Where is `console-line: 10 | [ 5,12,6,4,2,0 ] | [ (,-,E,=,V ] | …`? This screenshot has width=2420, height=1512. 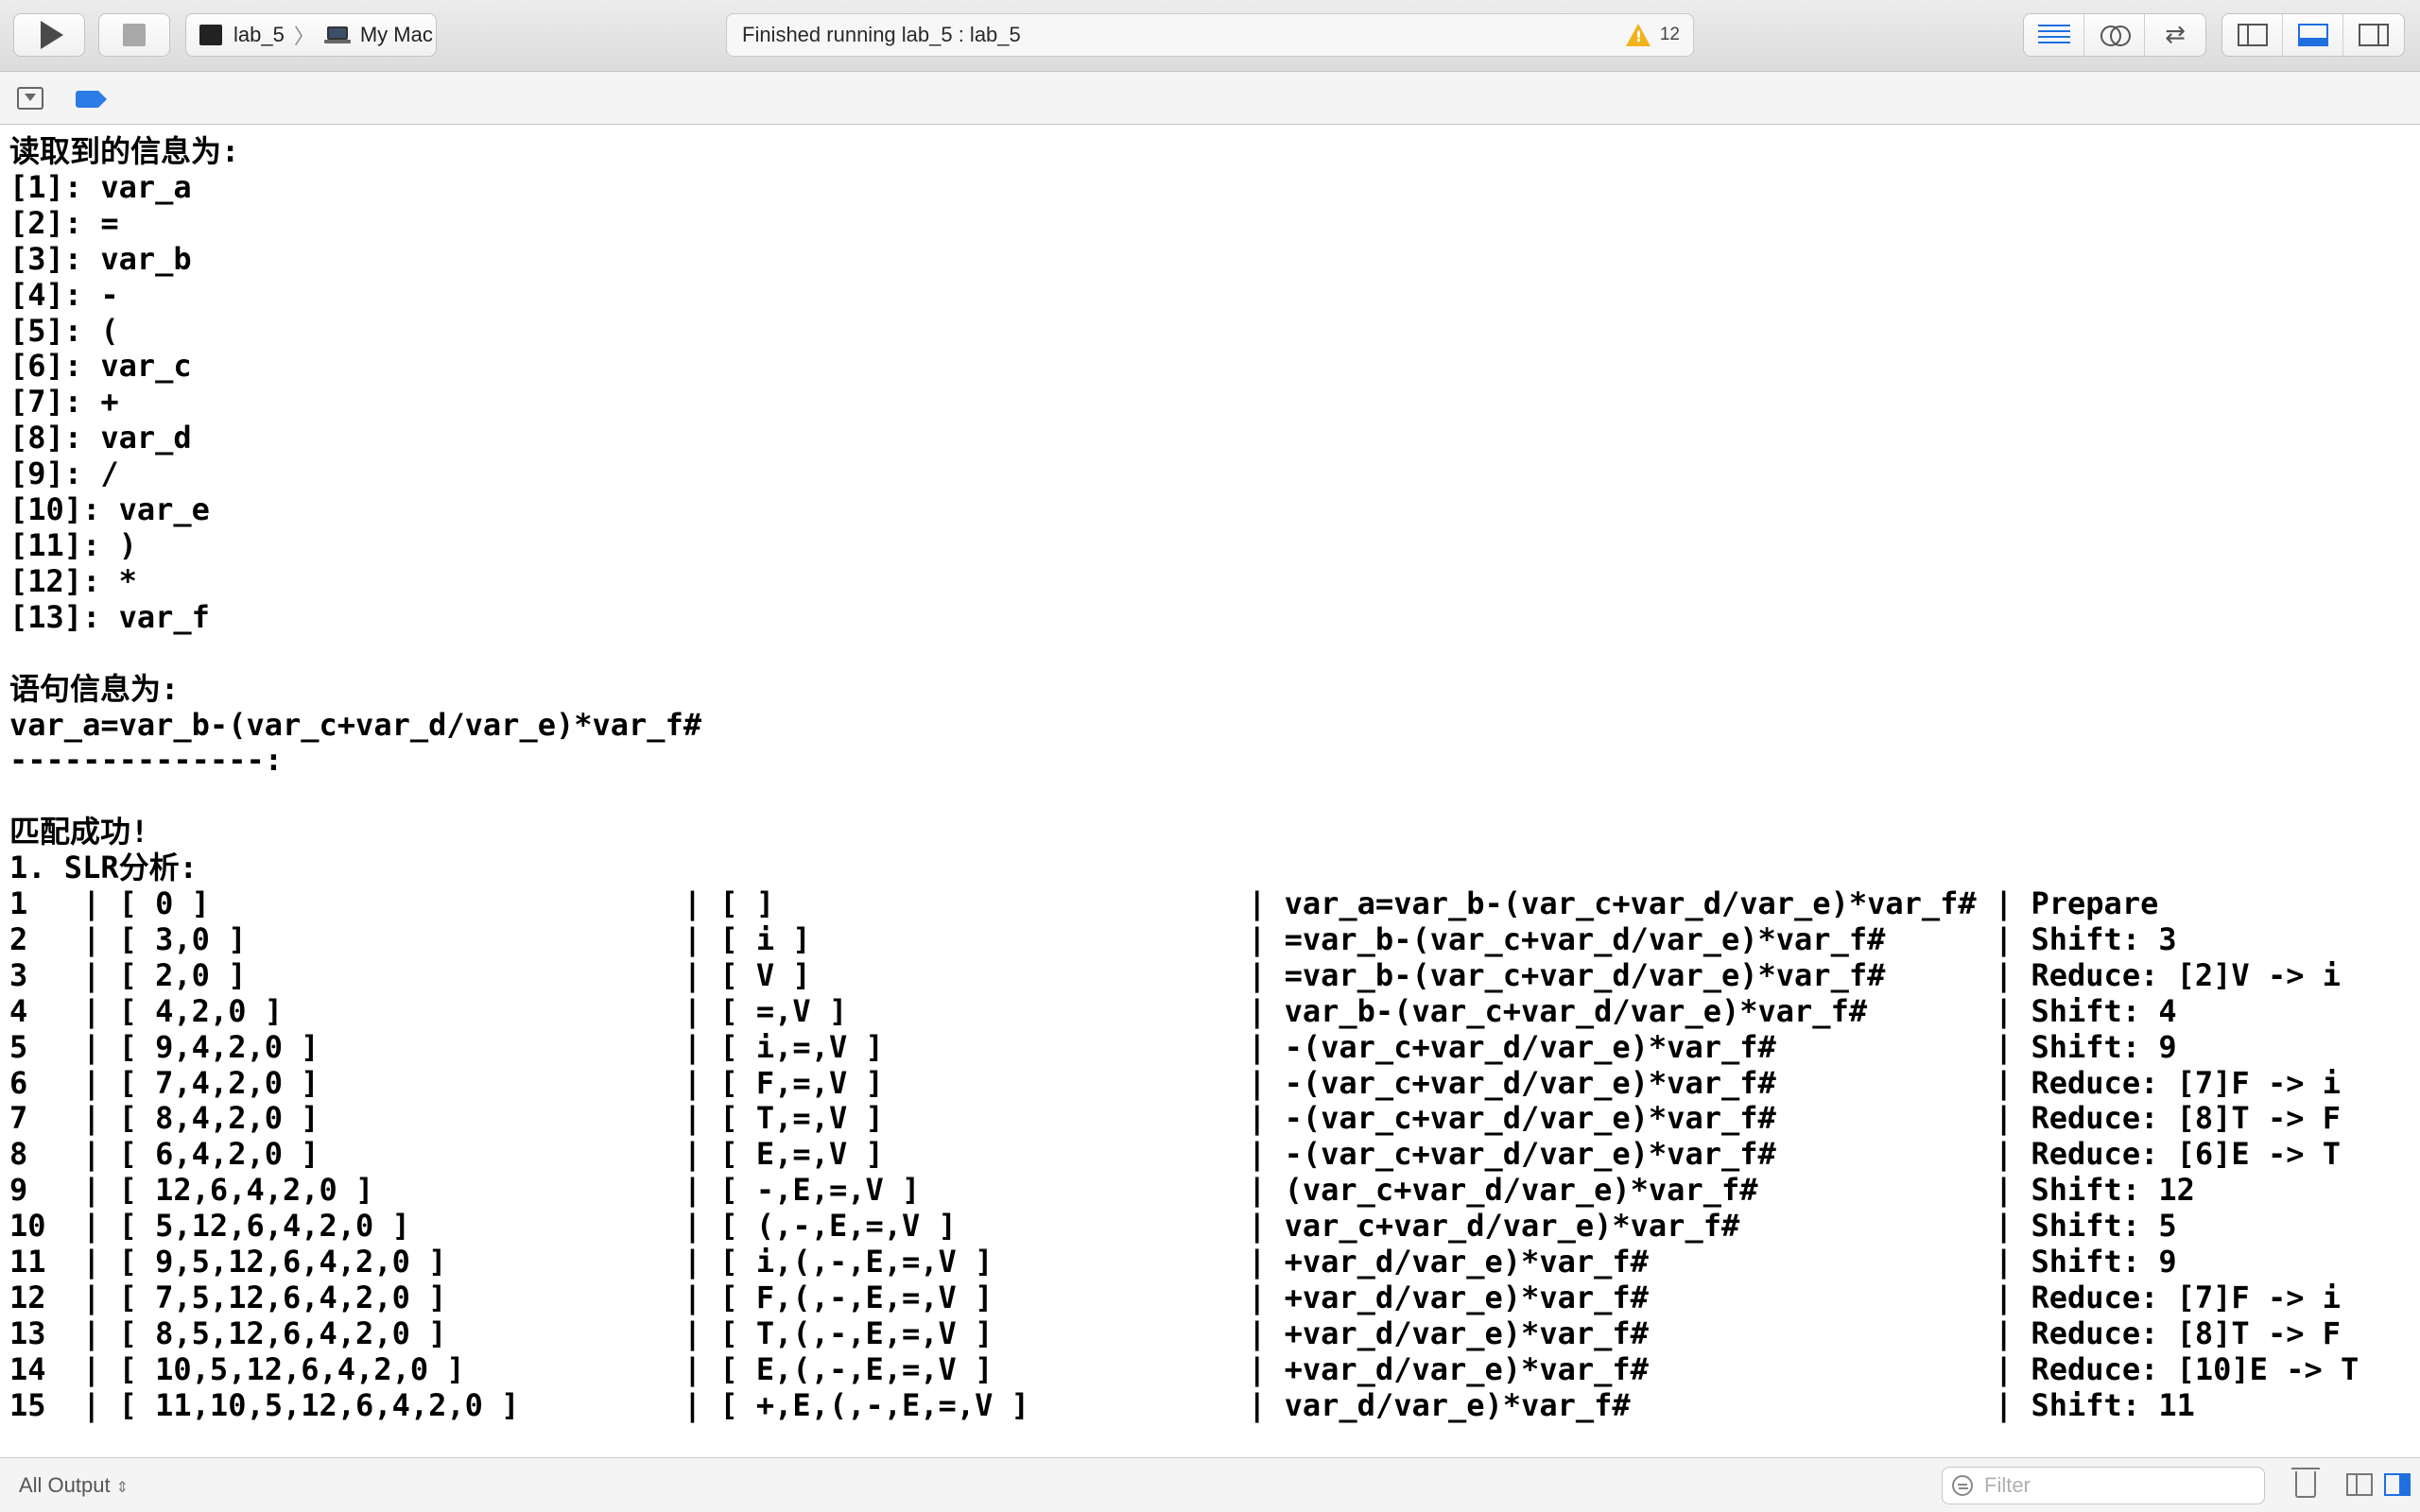 console-line: 10 | [ 5,12,6,4,2,0 ] | [ (,-,E,=,V ] | … is located at coordinates (1093, 1226).